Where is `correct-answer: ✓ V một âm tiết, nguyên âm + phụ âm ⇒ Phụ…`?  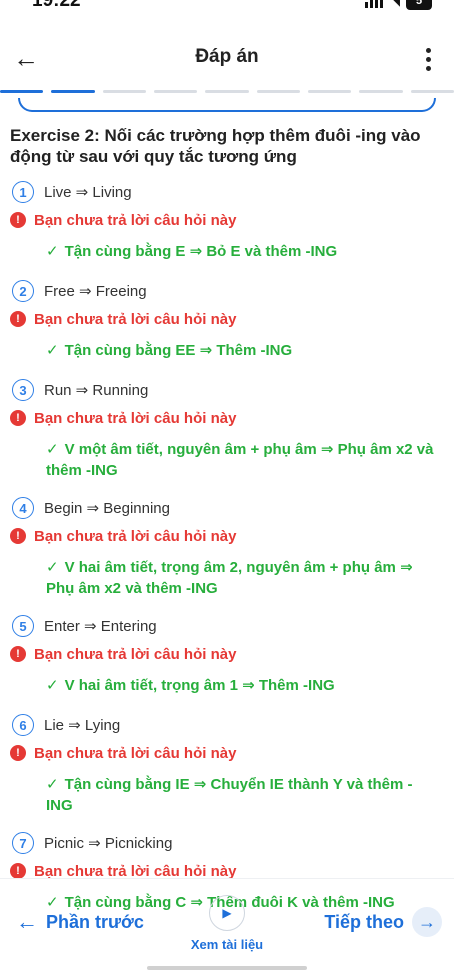 correct-answer: ✓ V một âm tiết, nguyên âm + phụ âm ⇒ Phụ… is located at coordinates (240, 460).